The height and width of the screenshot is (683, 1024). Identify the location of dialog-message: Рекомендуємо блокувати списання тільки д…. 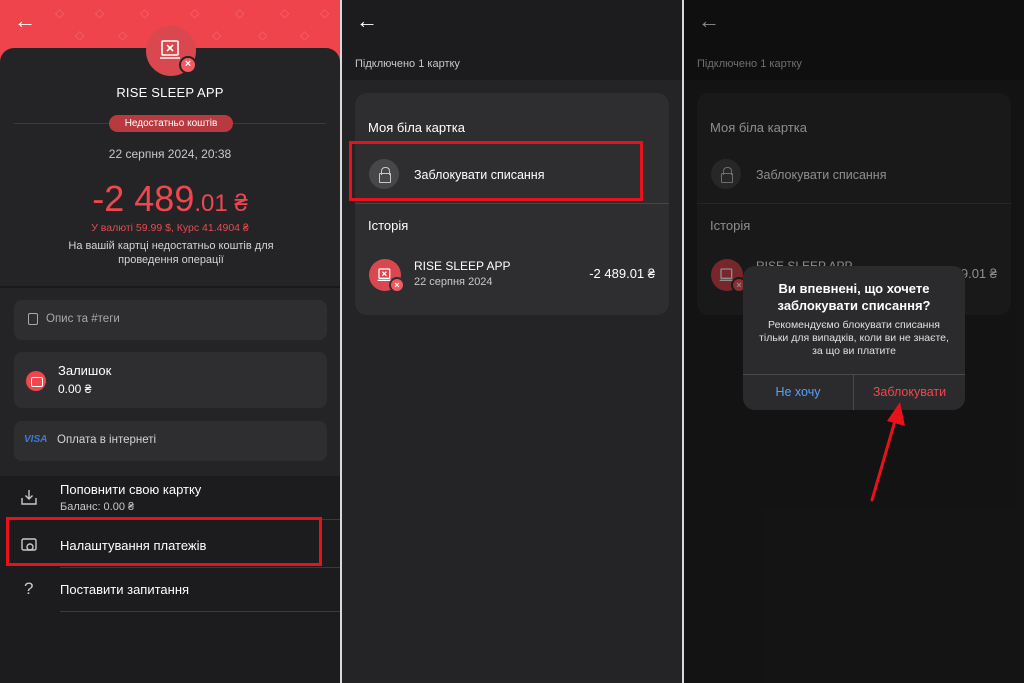
(854, 338).